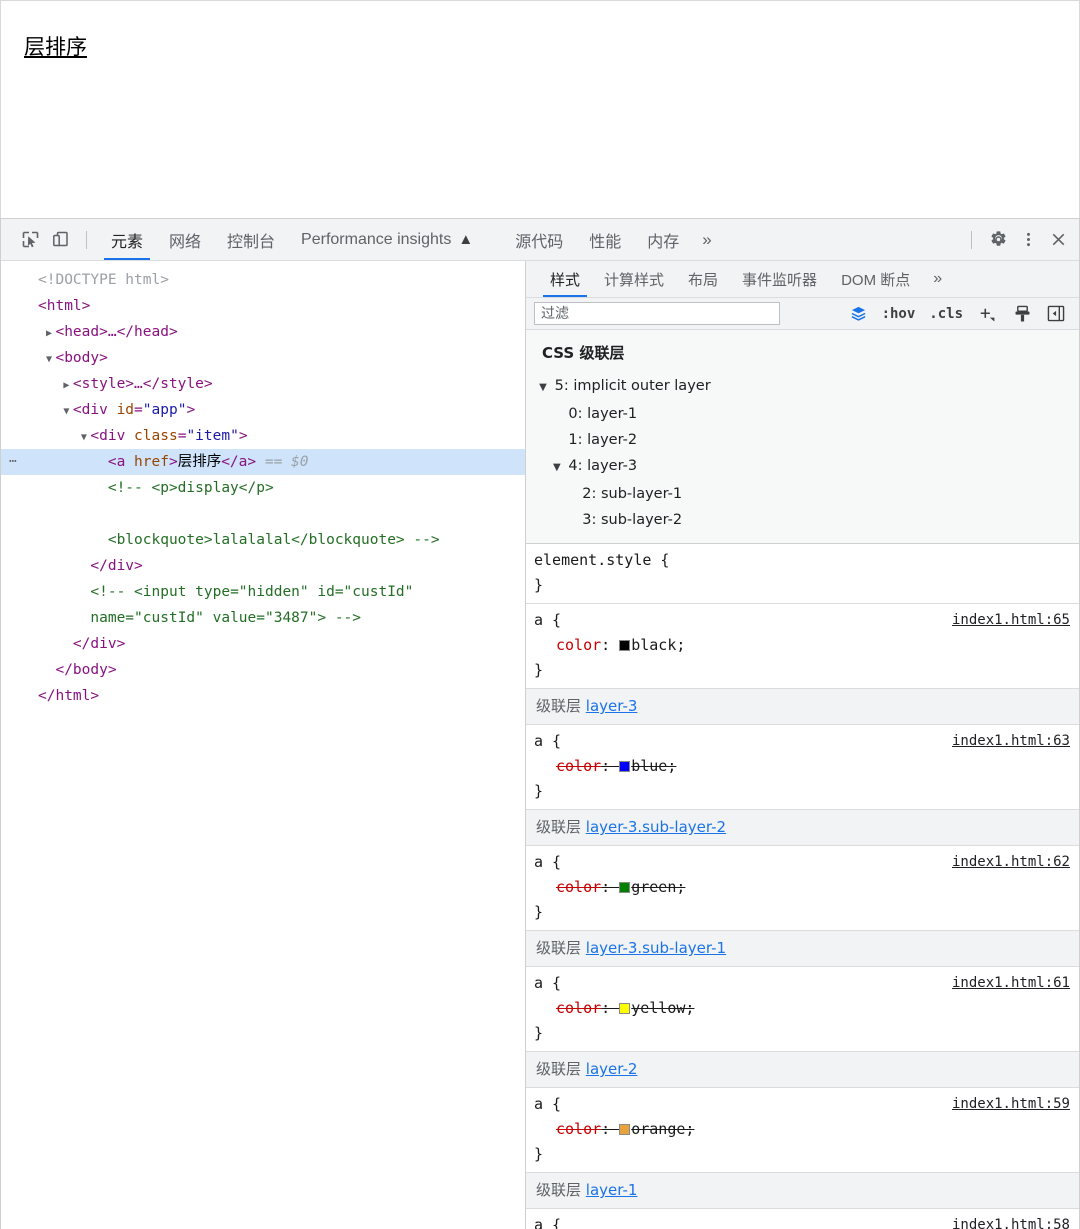 The height and width of the screenshot is (1229, 1080). What do you see at coordinates (807, 494) in the screenshot?
I see `cascade-layer-node: 2: sub-layer-1` at bounding box center [807, 494].